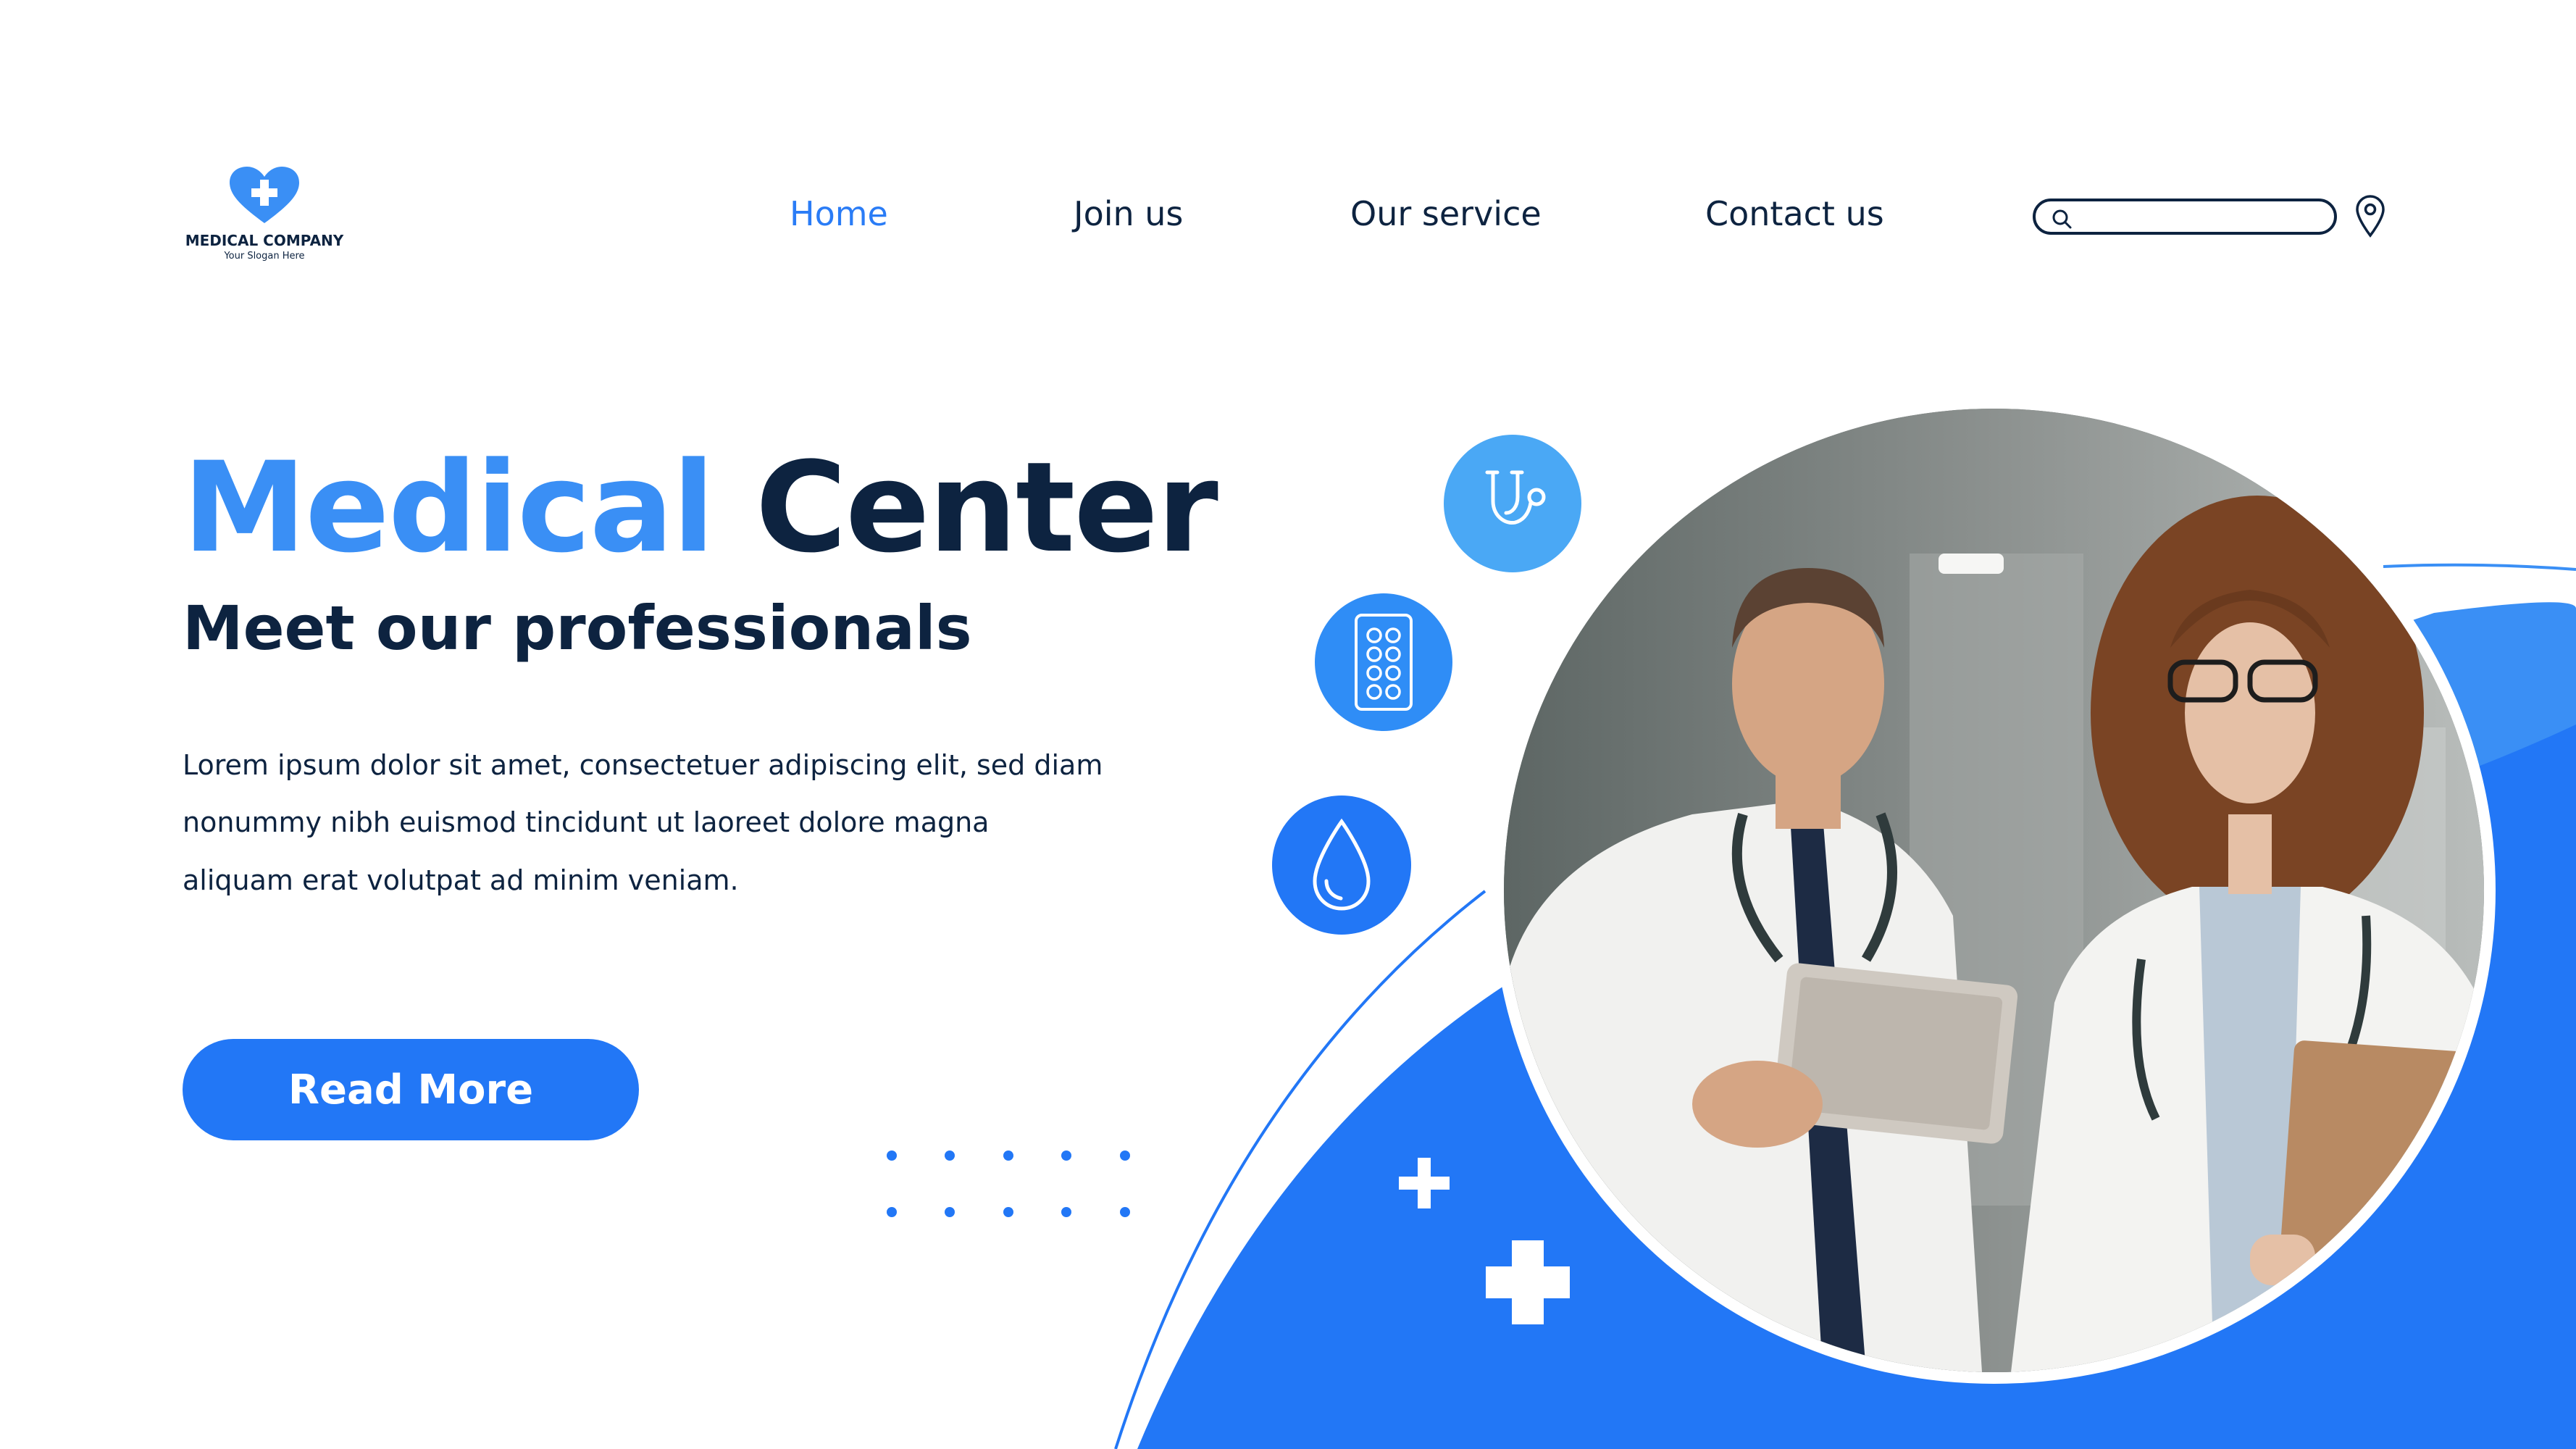 This screenshot has height=1449, width=2576. I want to click on hero-thin-line-top, so click(2479, 567).